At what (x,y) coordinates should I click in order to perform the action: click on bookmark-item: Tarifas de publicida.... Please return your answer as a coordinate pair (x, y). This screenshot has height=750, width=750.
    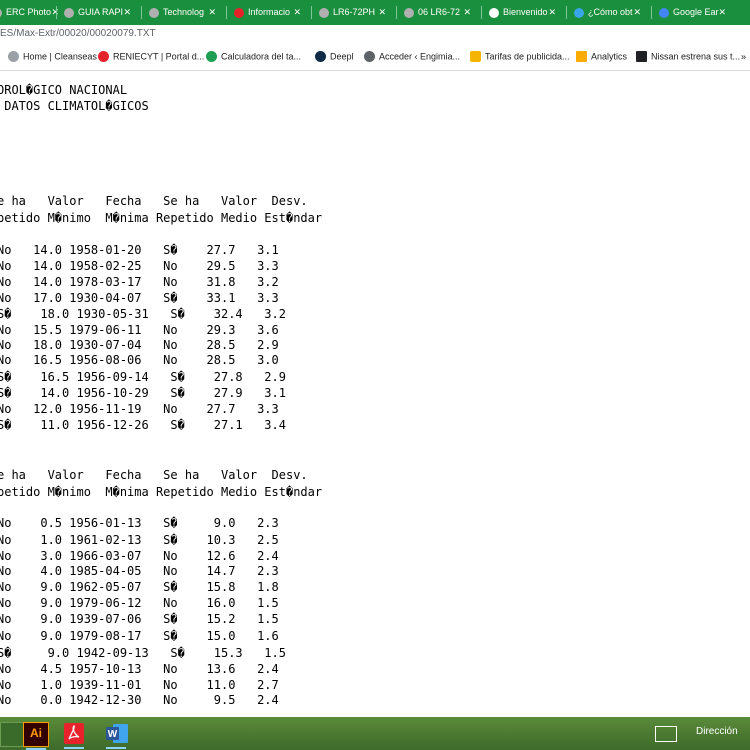
    Looking at the image, I should click on (520, 57).